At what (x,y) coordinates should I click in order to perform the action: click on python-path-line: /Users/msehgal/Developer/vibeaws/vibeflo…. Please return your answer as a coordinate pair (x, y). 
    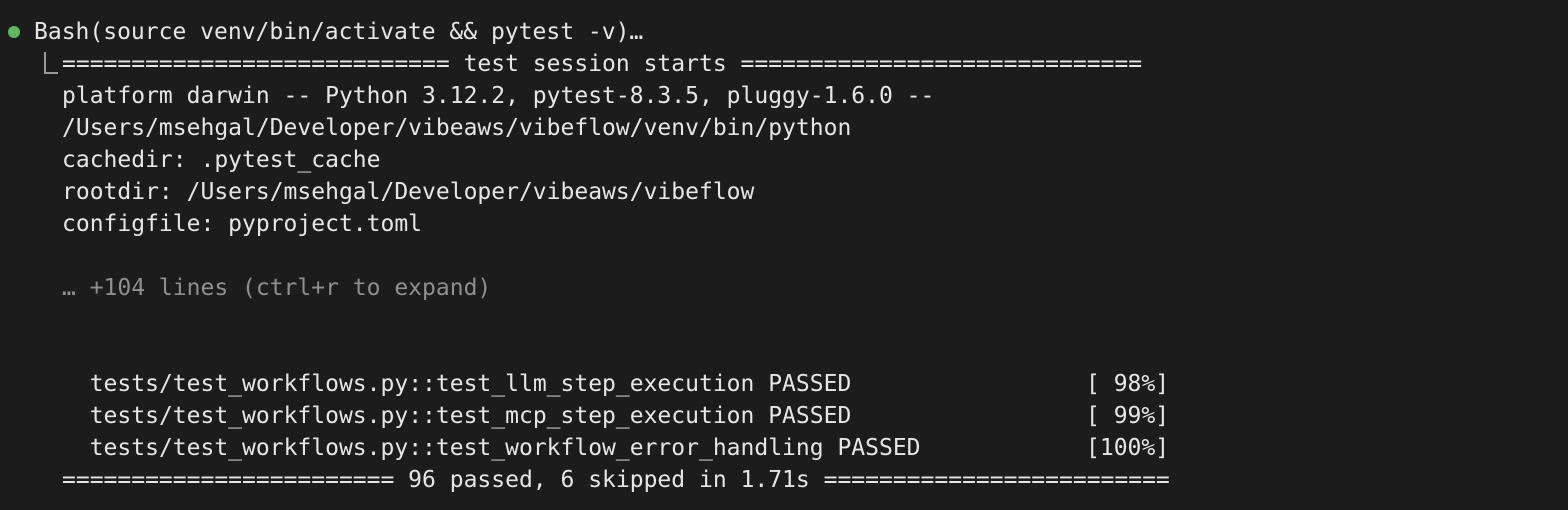
    Looking at the image, I should click on (457, 128).